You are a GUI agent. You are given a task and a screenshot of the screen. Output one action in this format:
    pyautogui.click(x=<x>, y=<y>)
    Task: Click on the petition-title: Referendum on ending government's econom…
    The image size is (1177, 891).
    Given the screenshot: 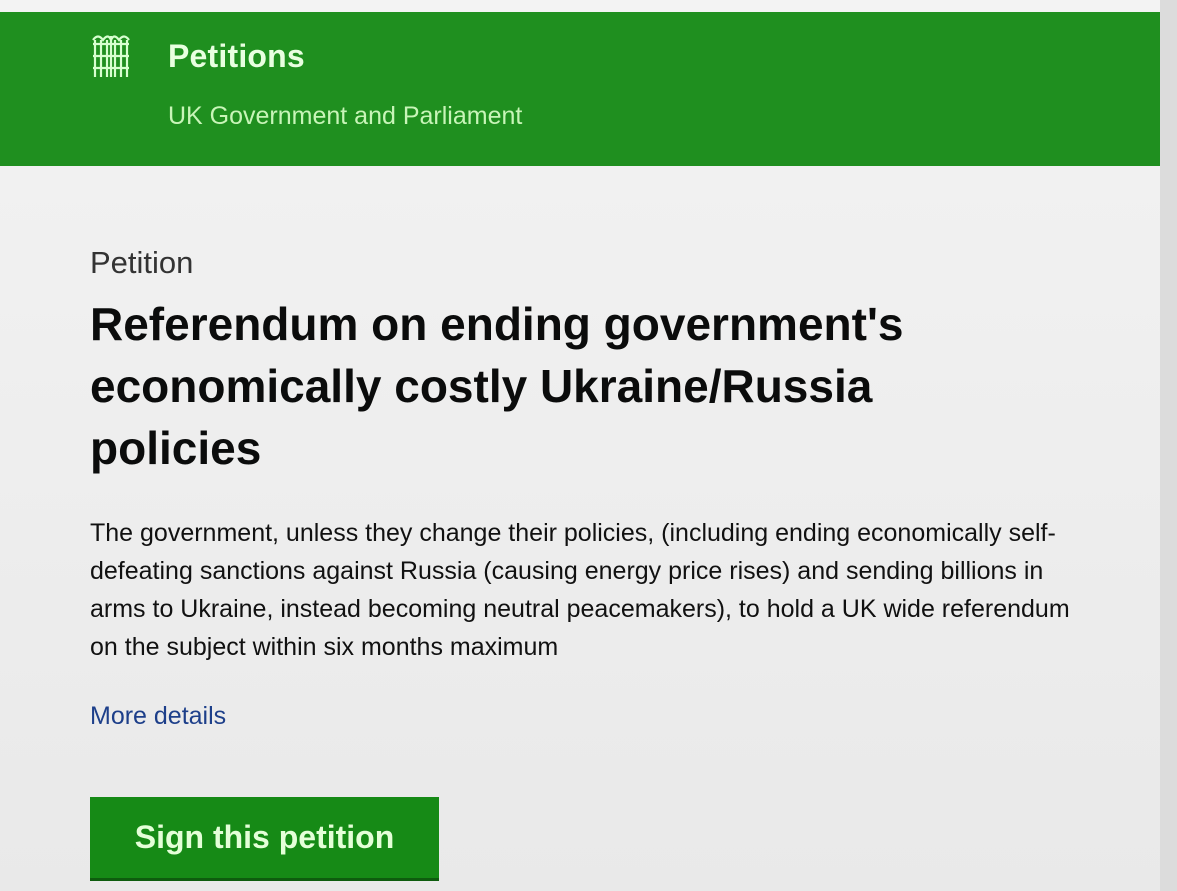 What is the action you would take?
    pyautogui.click(x=497, y=386)
    